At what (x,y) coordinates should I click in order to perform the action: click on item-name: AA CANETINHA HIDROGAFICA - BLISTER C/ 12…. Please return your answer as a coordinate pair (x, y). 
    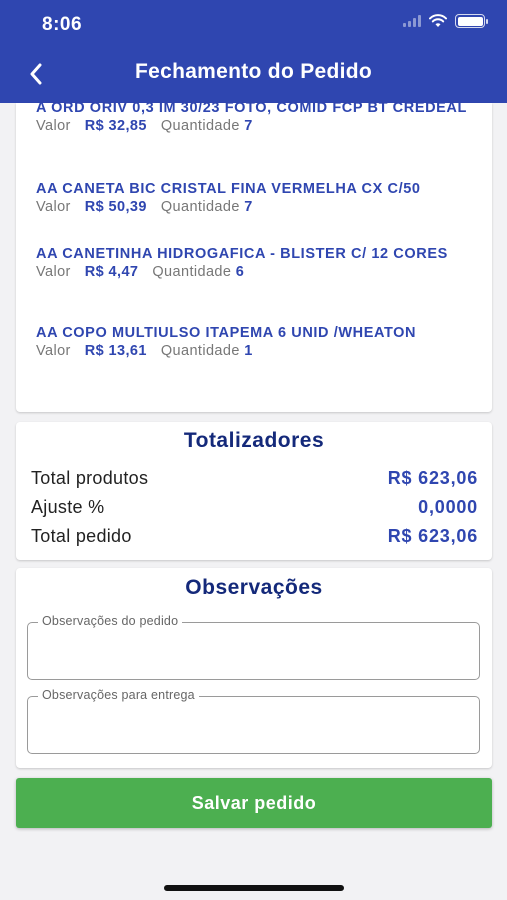
    Looking at the image, I should click on (242, 254).